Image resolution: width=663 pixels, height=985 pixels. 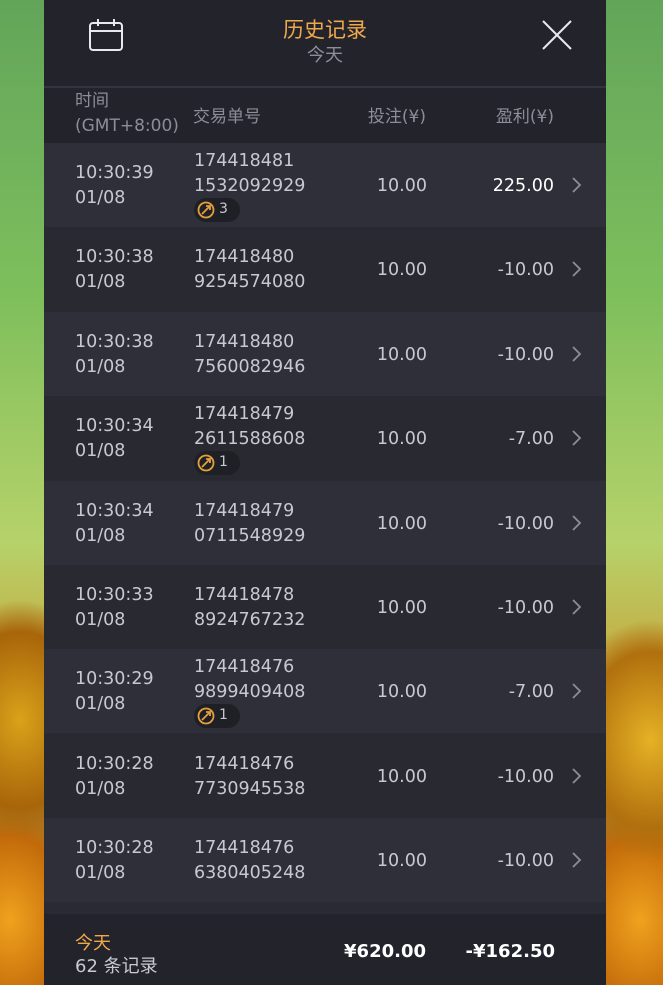 What do you see at coordinates (385, 951) in the screenshot?
I see `summary-total-bet: ¥620.00` at bounding box center [385, 951].